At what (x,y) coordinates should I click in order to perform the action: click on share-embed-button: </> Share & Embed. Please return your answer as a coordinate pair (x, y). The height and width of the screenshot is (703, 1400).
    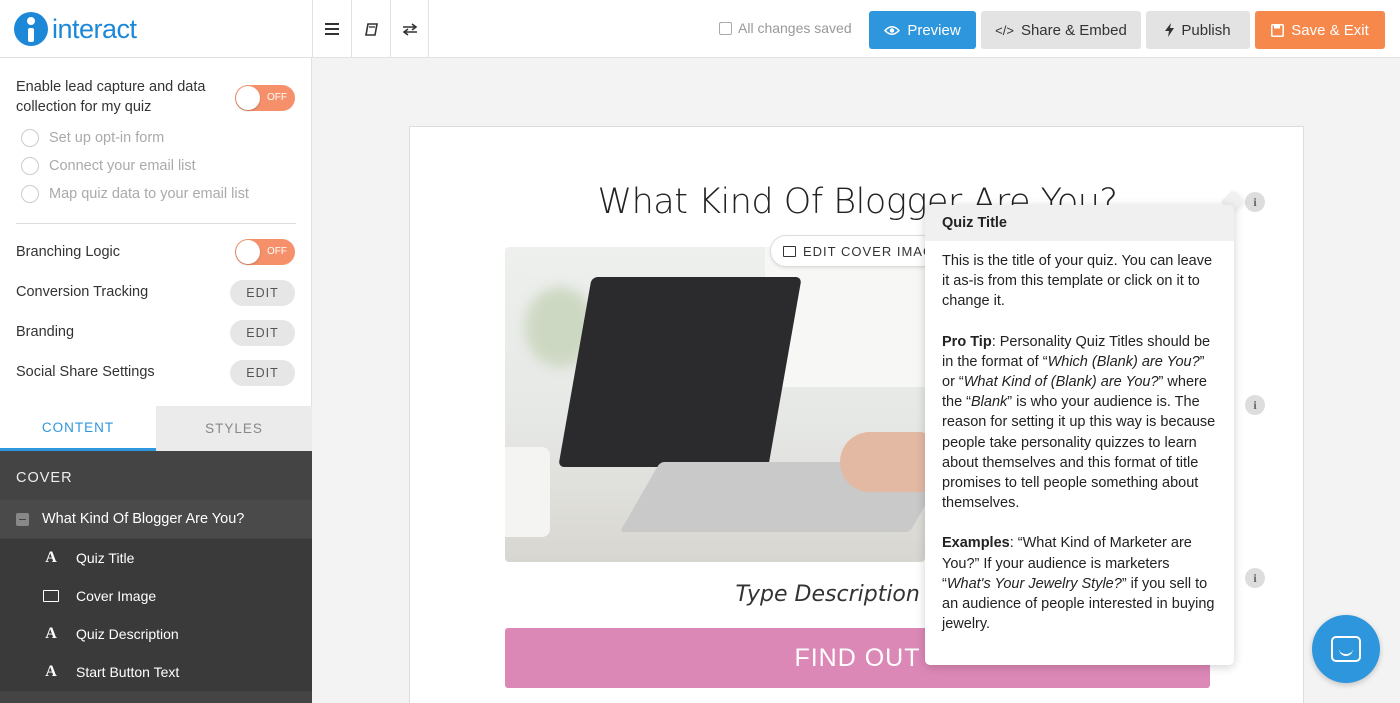
    Looking at the image, I should click on (1061, 30).